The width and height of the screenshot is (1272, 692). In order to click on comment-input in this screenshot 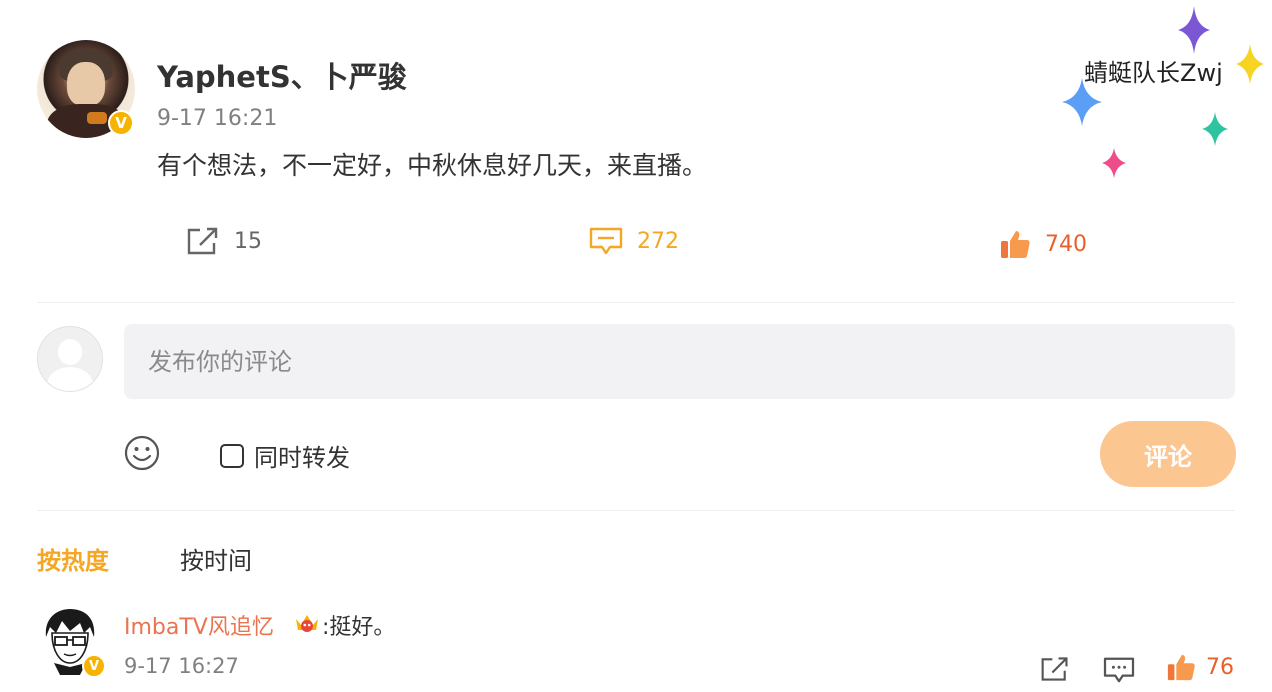, I will do `click(679, 361)`.